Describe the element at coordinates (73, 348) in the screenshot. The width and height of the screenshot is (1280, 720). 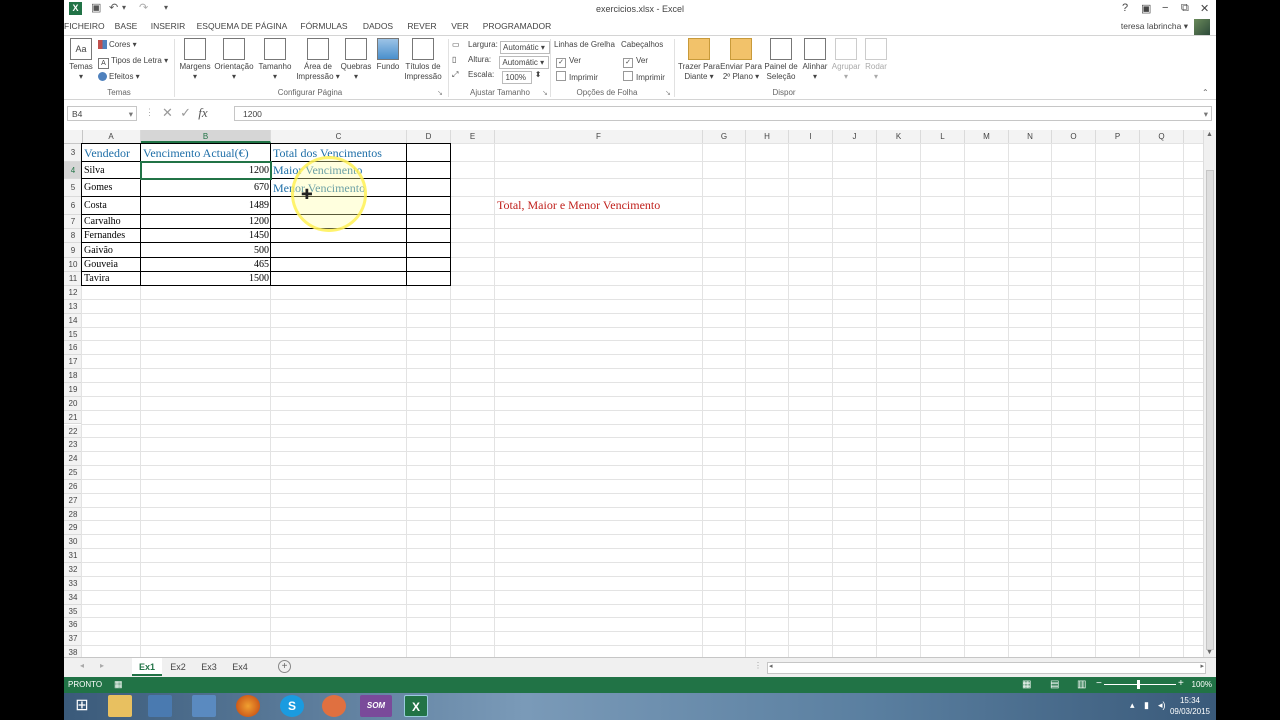
I see `row-header-16: 16` at that location.